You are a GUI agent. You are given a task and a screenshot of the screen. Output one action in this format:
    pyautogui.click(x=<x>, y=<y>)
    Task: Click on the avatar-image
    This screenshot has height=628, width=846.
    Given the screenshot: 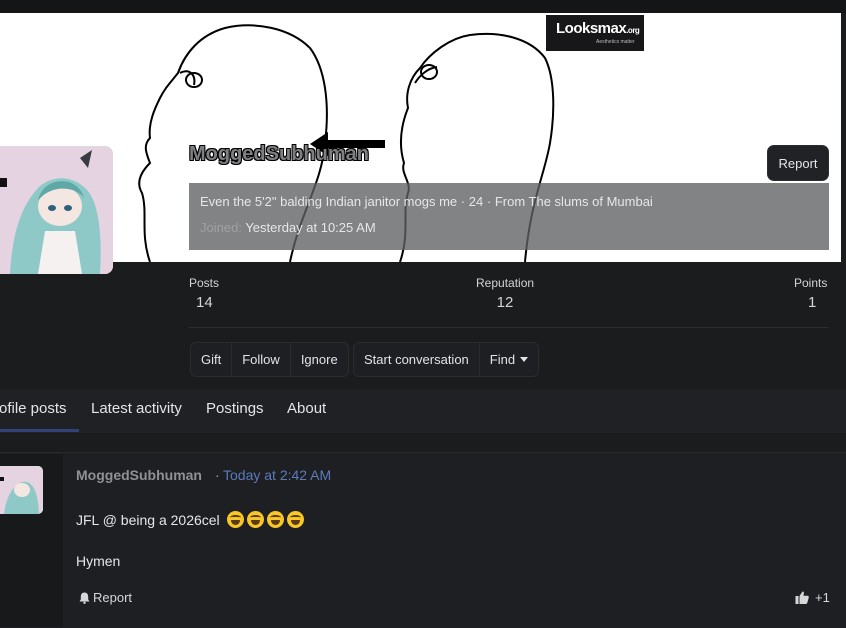 What is the action you would take?
    pyautogui.click(x=56, y=210)
    